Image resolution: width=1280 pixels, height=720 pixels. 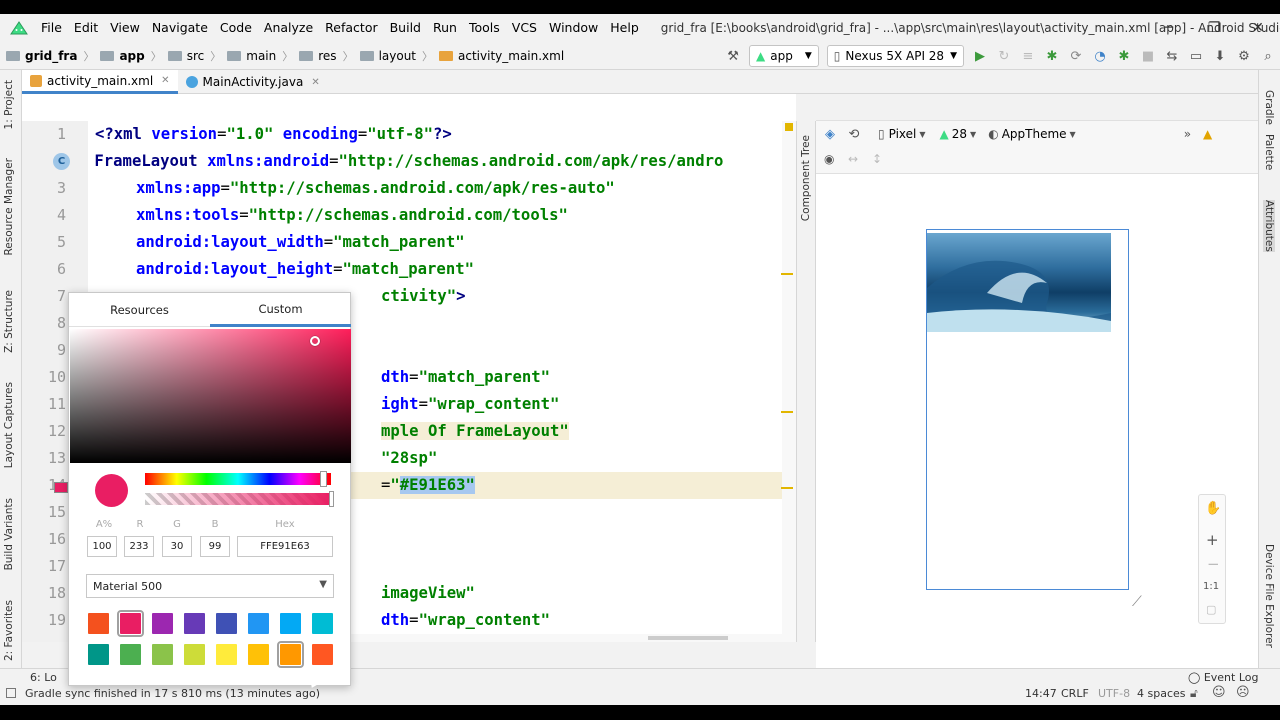 What do you see at coordinates (959, 134) in the screenshot?
I see `api-select: 28` at bounding box center [959, 134].